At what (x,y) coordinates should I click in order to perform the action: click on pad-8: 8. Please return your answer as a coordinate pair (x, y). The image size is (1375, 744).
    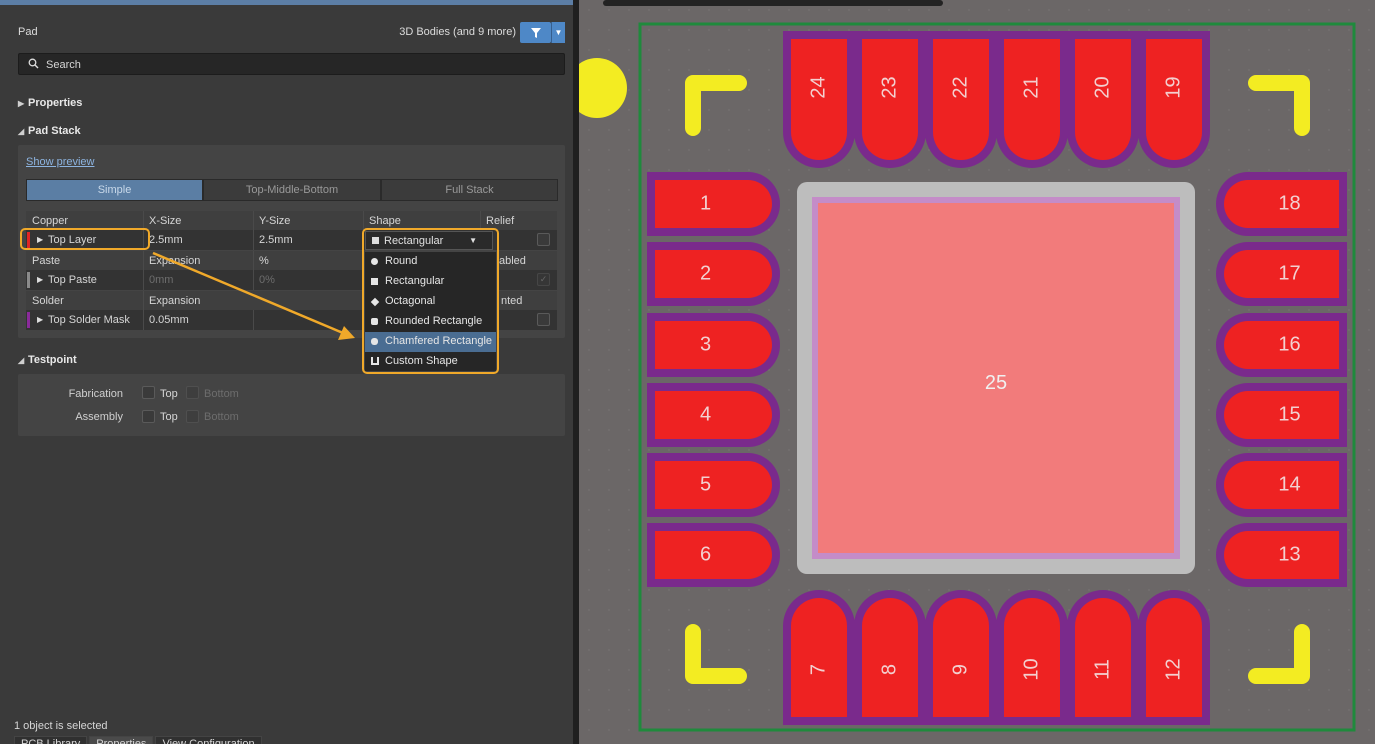
    Looking at the image, I should click on (890, 657).